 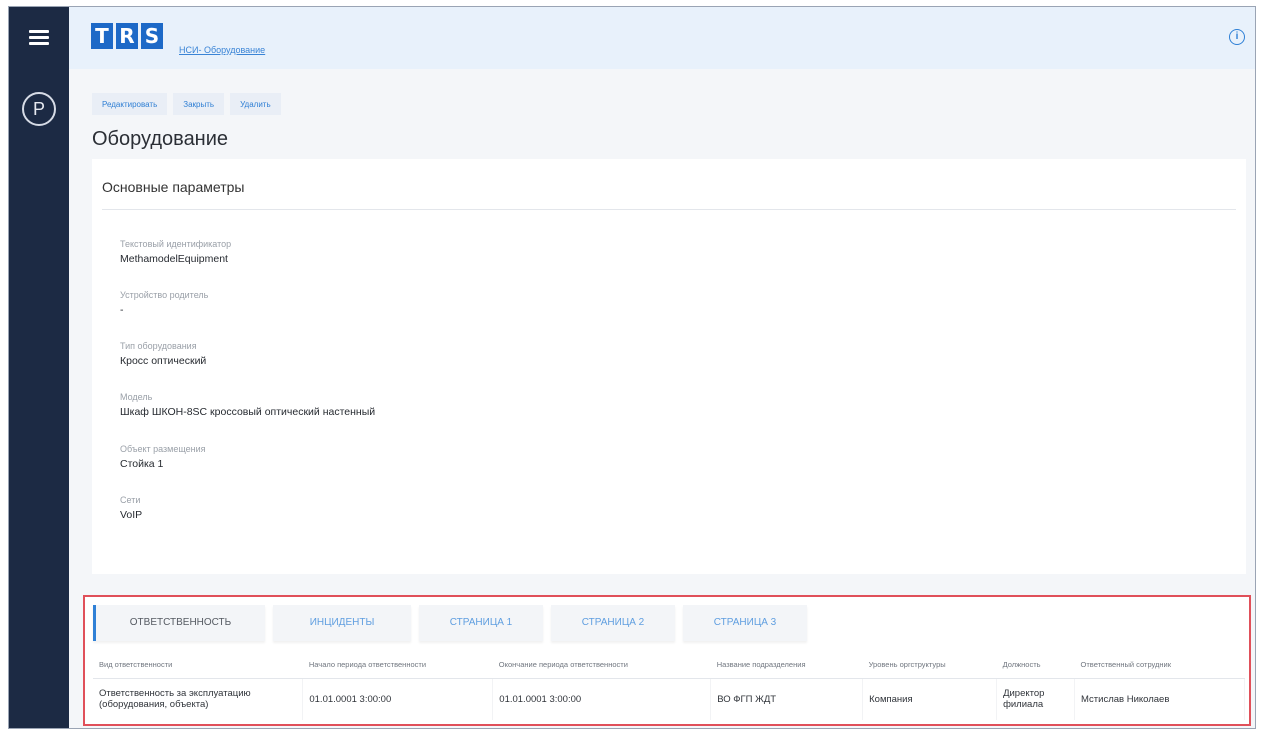 I want to click on breadcrumb: НСИ- Оборудование, so click(x=222, y=50).